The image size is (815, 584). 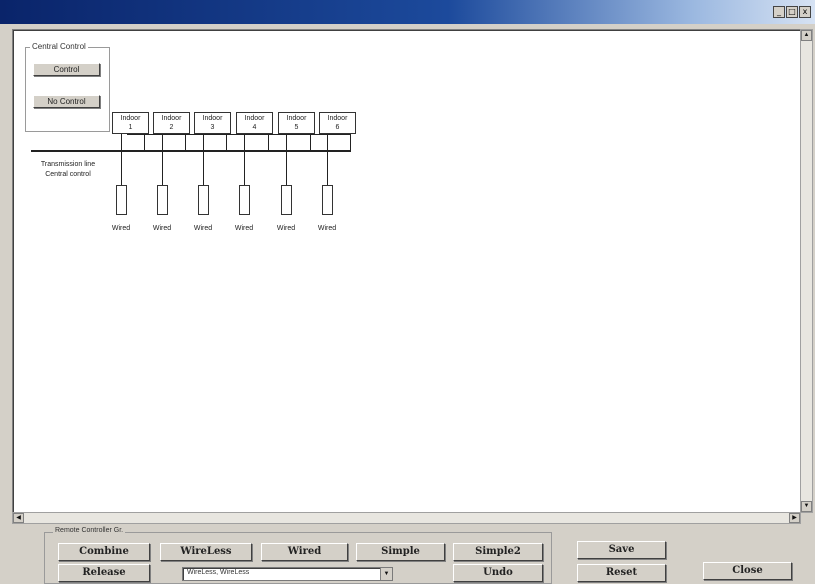 I want to click on transmission-line, so click(x=191, y=151).